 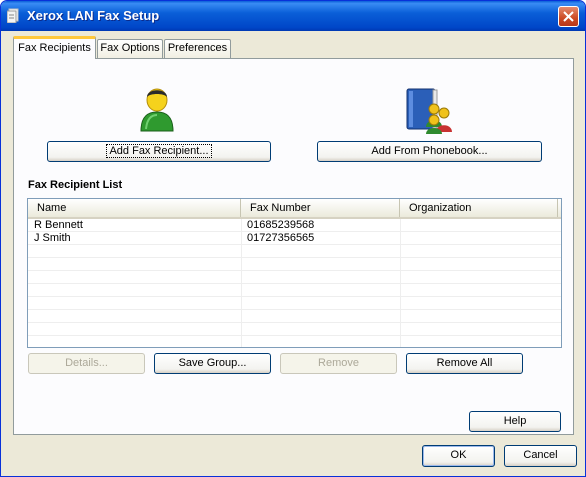 What do you see at coordinates (281, 225) in the screenshot?
I see `row-fax-number: 01685239568` at bounding box center [281, 225].